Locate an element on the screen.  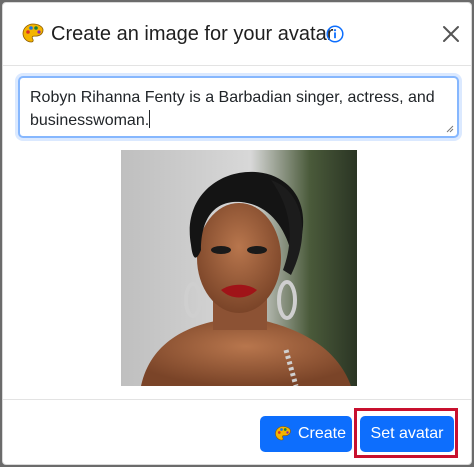
dialog-header: Create an image for your avatar is located at coordinates (237, 34).